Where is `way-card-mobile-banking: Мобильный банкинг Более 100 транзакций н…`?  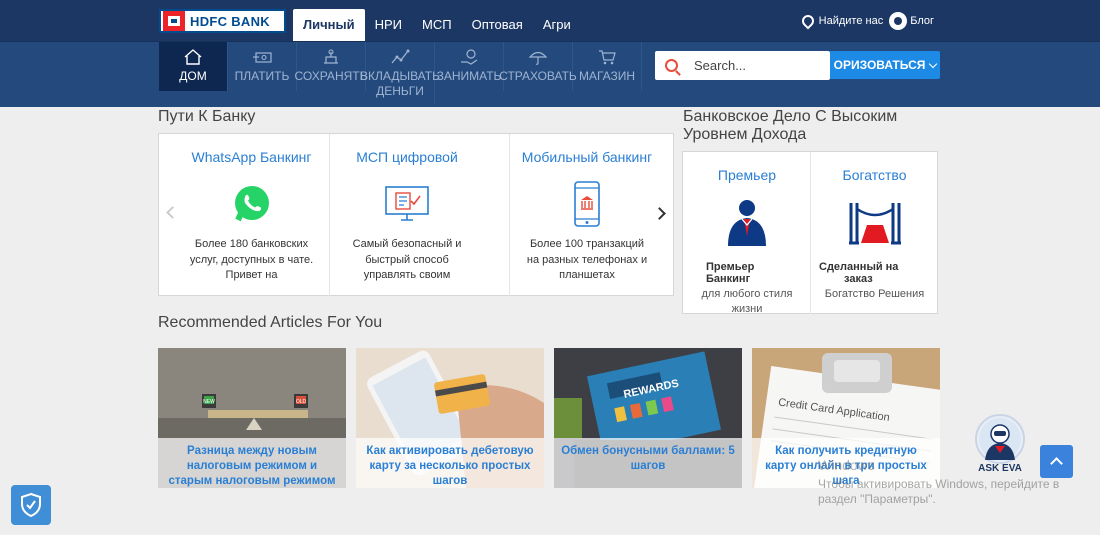 way-card-mobile-banking: Мобильный банкинг Более 100 транзакций н… is located at coordinates (586, 215).